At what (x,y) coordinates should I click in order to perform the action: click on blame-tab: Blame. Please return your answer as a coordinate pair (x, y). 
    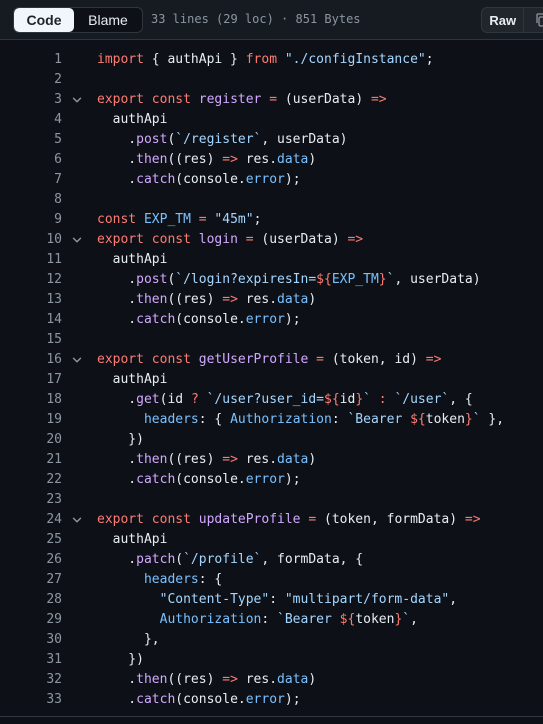
    Looking at the image, I should click on (108, 20).